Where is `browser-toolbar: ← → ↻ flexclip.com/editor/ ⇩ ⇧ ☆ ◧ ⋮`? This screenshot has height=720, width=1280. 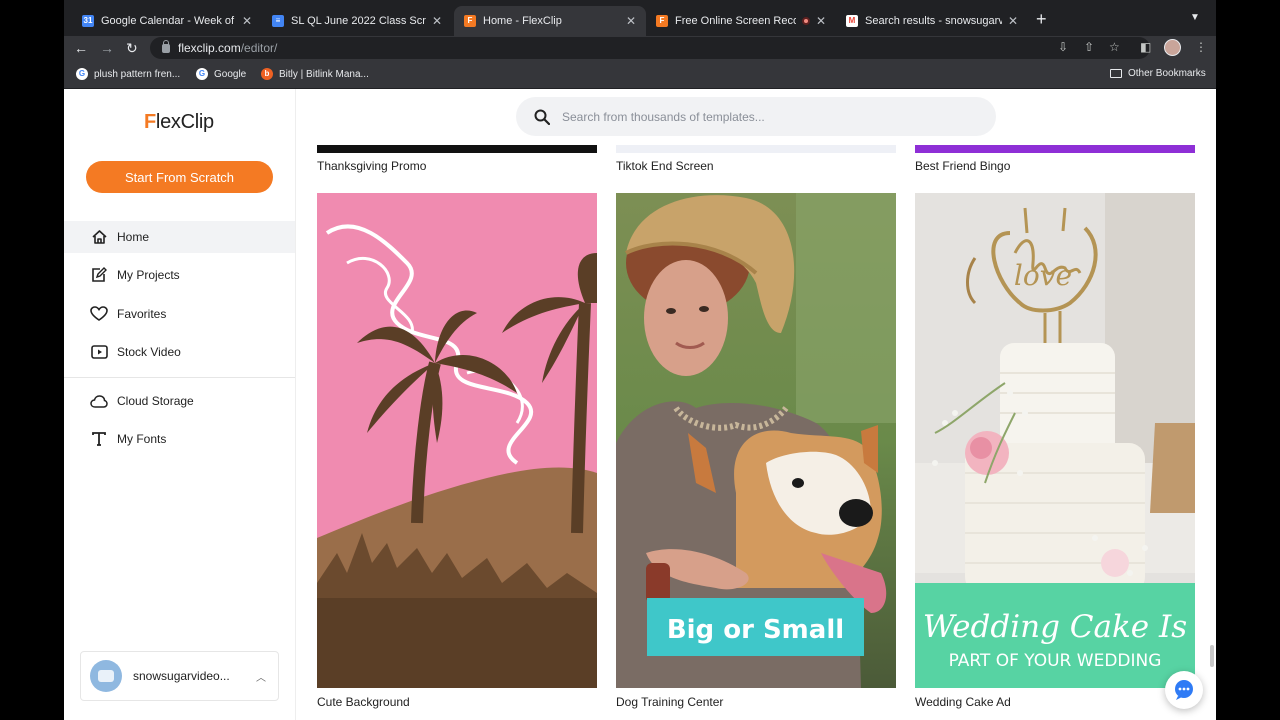 browser-toolbar: ← → ↻ flexclip.com/editor/ ⇩ ⇧ ☆ ◧ ⋮ is located at coordinates (640, 48).